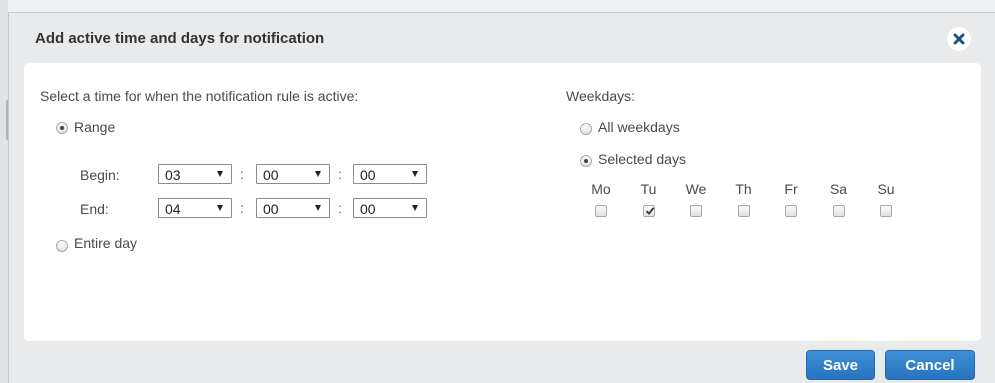 Image resolution: width=995 pixels, height=383 pixels. Describe the element at coordinates (390, 208) in the screenshot. I see `end-second-select: 00` at that location.